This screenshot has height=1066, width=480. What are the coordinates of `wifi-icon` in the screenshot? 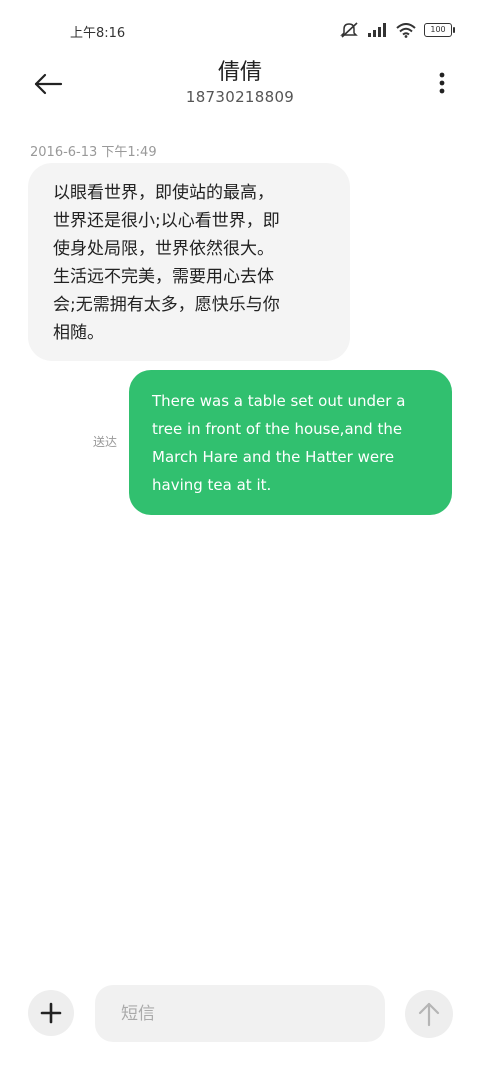 It's located at (406, 30).